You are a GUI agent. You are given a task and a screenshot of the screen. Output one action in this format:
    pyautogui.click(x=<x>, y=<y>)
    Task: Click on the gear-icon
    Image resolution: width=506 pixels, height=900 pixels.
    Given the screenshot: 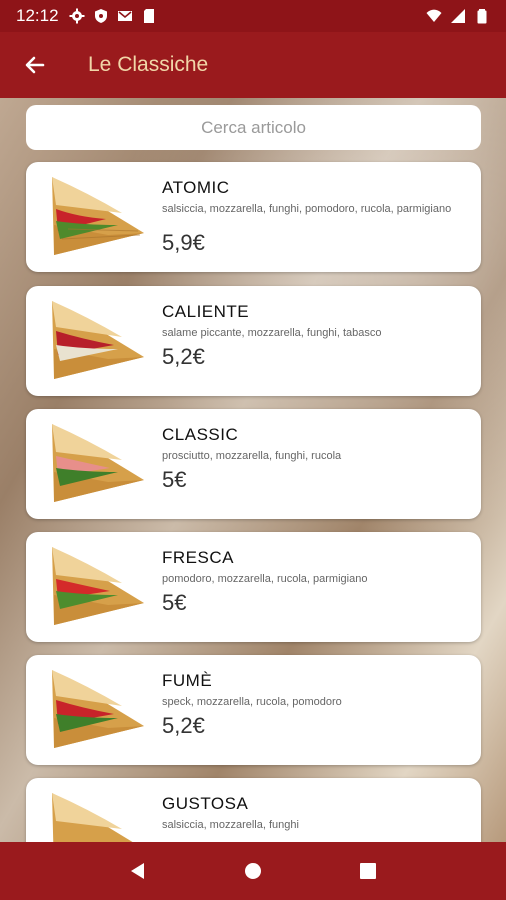 What is the action you would take?
    pyautogui.click(x=77, y=16)
    